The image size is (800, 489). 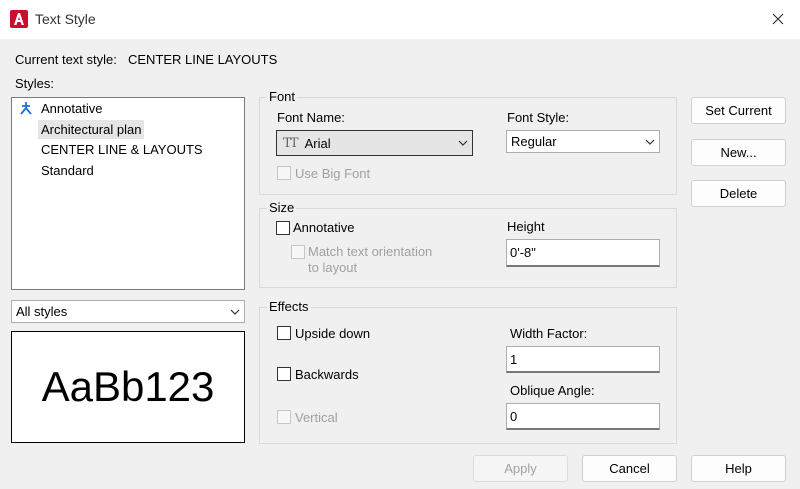 I want to click on match-orientation-label-line2: to layout, so click(x=333, y=267).